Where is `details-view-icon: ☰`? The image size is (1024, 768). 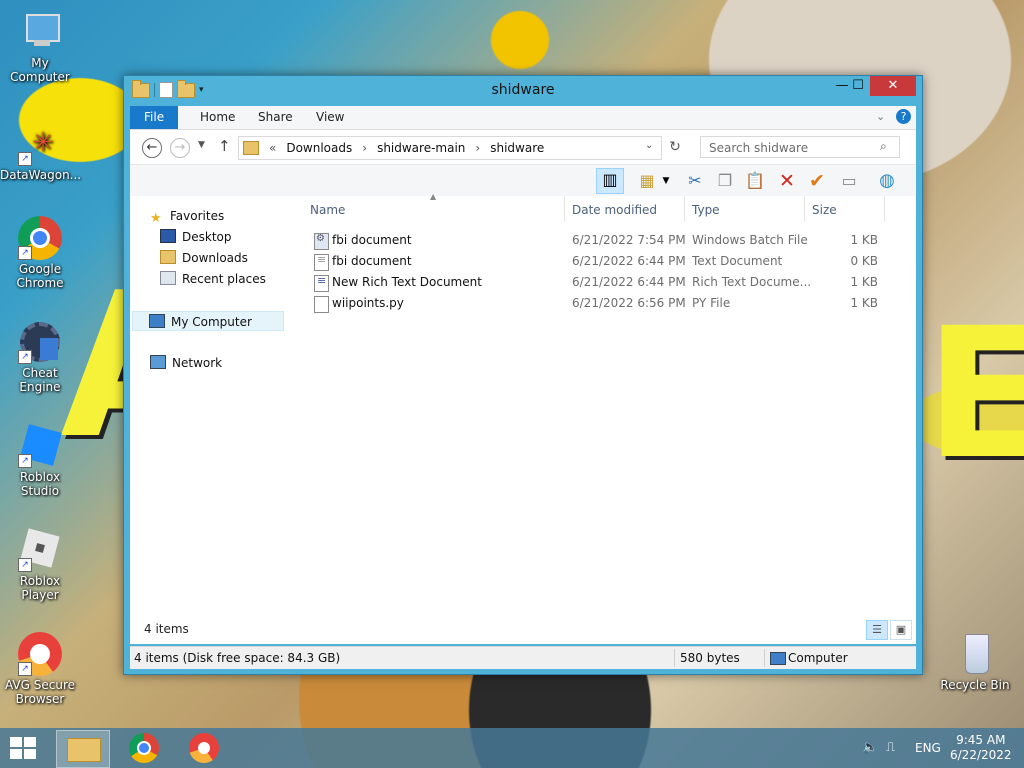 details-view-icon: ☰ is located at coordinates (877, 630).